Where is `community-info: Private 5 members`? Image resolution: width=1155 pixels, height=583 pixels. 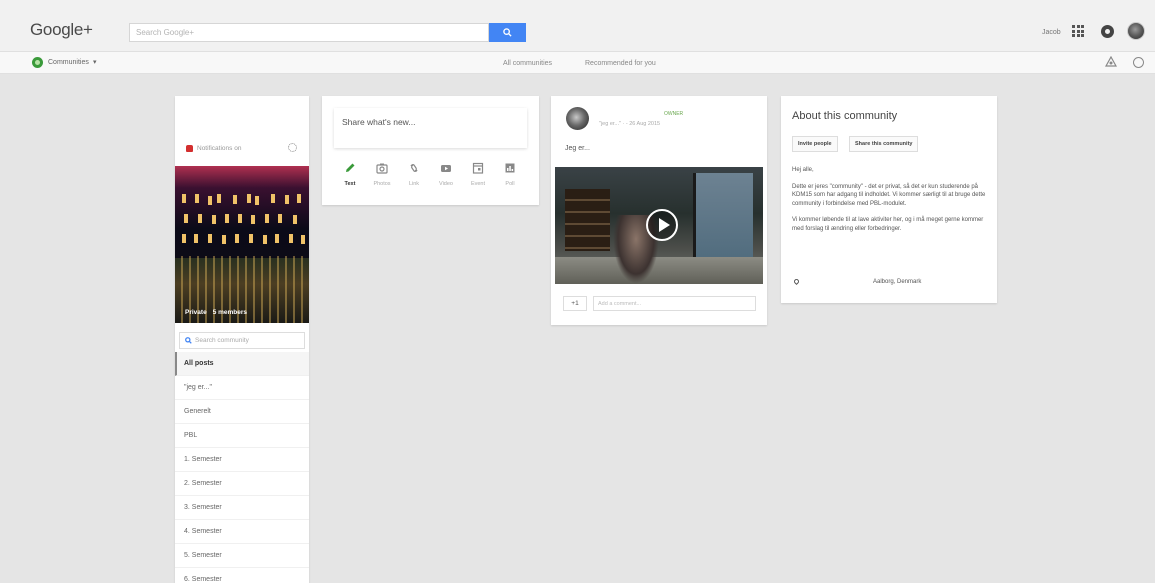 community-info: Private 5 members is located at coordinates (219, 312).